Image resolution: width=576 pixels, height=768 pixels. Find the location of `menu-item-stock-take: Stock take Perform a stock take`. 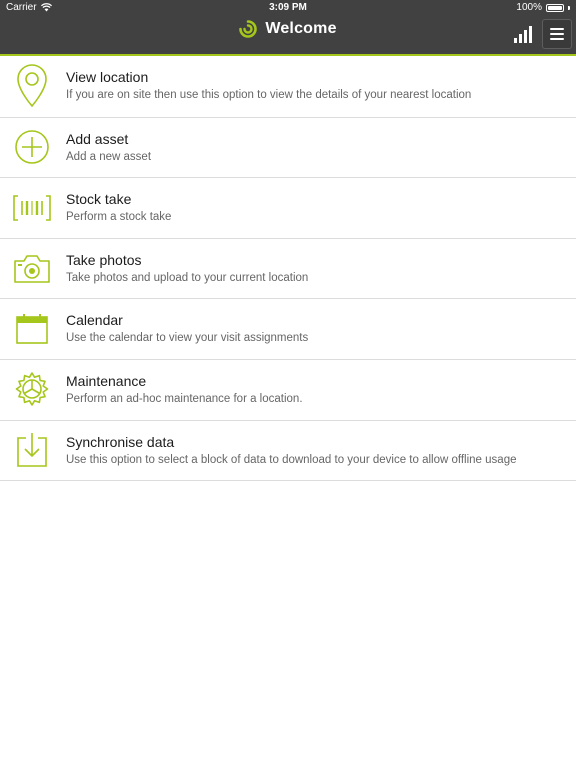

menu-item-stock-take: Stock take Perform a stock take is located at coordinates (288, 207).